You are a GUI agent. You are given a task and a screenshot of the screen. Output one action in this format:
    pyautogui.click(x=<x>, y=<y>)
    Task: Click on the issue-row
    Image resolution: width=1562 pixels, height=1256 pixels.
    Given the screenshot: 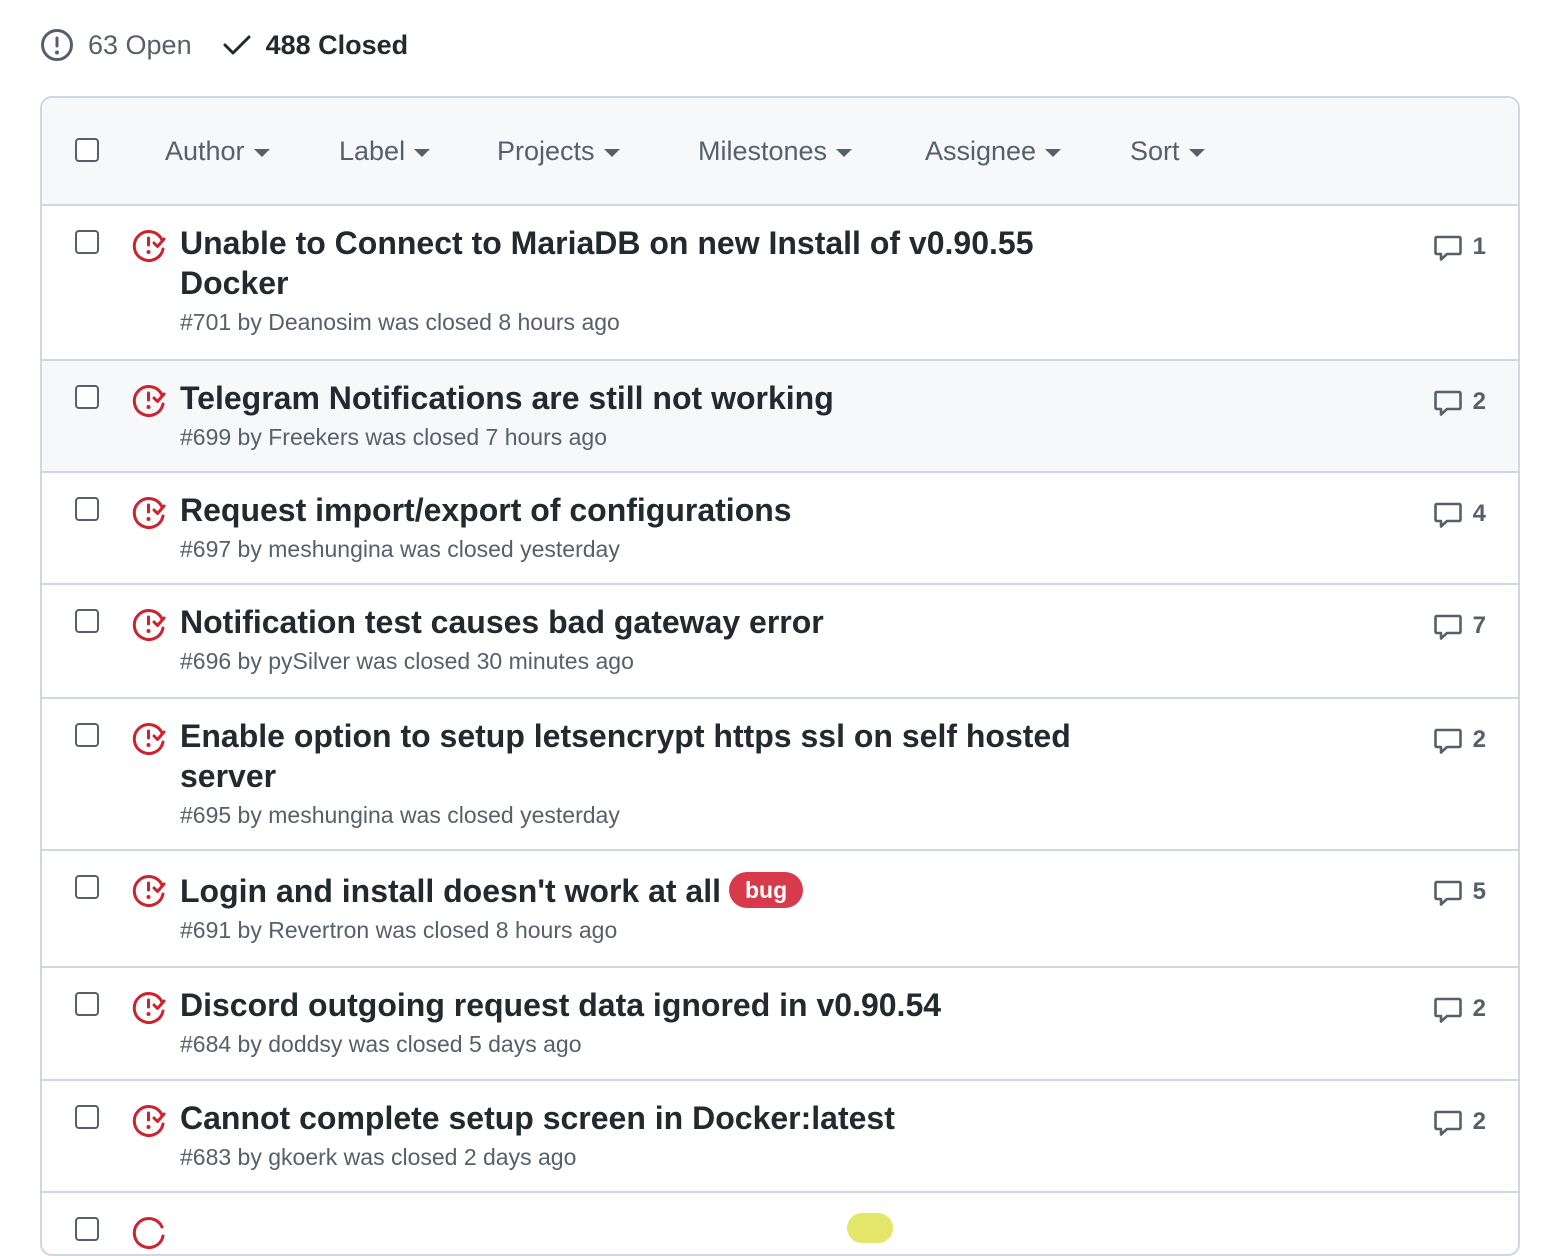 What is the action you would take?
    pyautogui.click(x=780, y=1223)
    